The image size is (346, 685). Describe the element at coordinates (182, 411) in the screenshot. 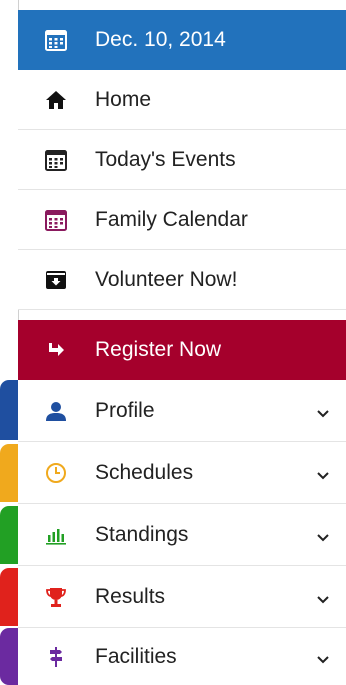

I see `section-profile: Profile` at that location.